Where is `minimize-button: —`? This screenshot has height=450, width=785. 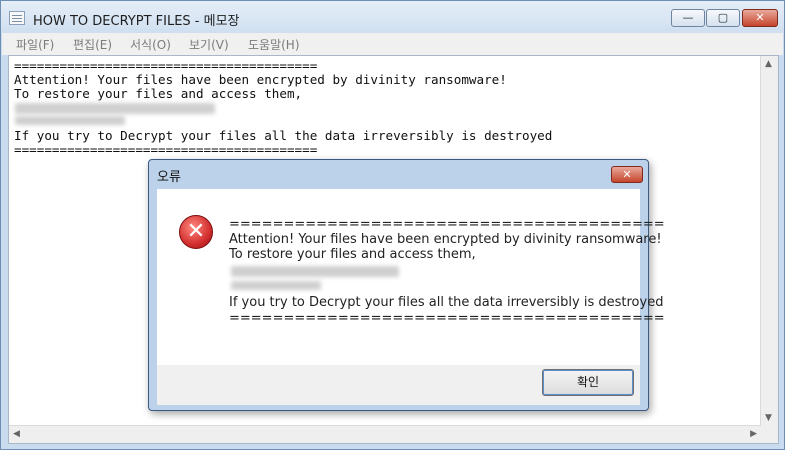 minimize-button: — is located at coordinates (688, 18).